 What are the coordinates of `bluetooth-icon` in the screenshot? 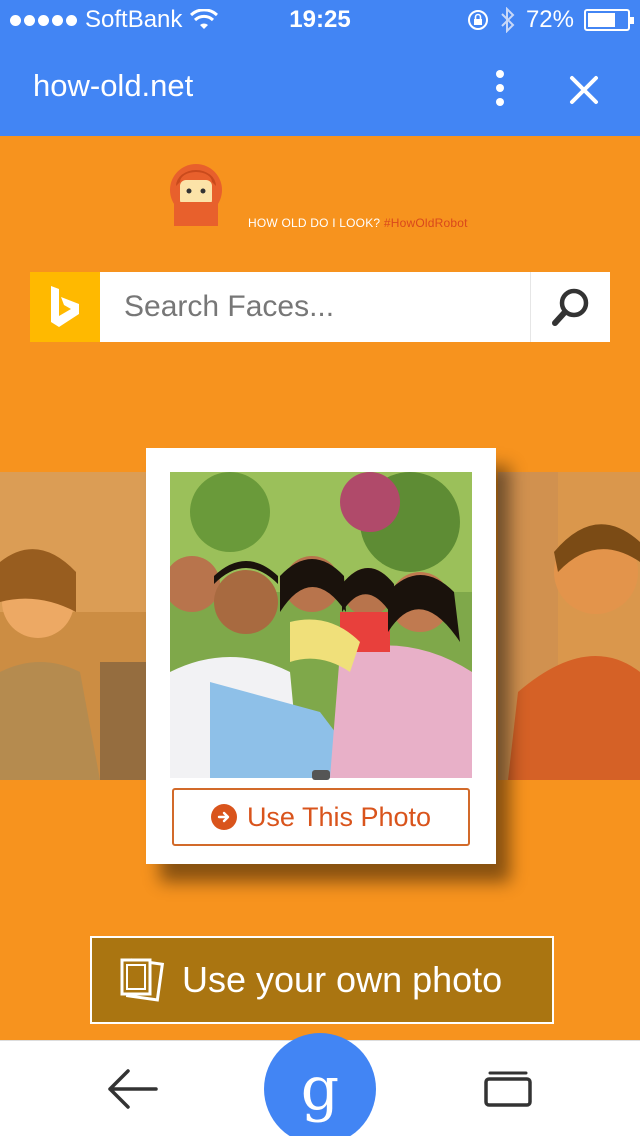 It's located at (508, 20).